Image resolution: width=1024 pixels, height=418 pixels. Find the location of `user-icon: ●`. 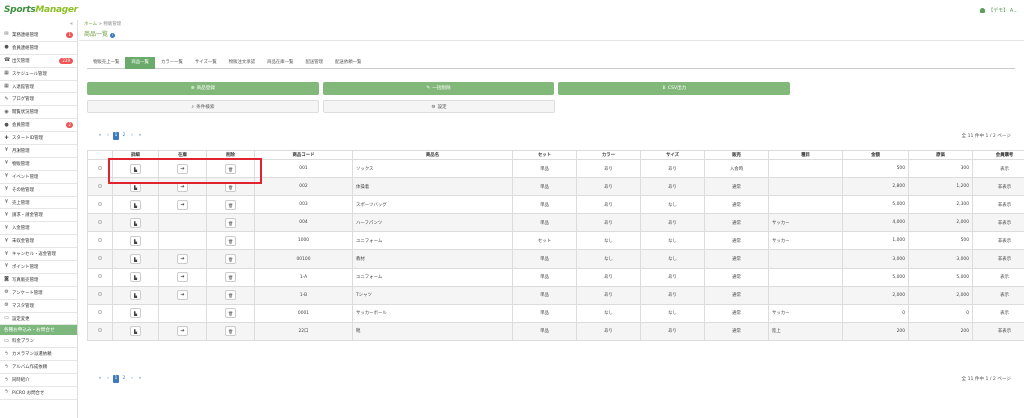

user-icon: ● is located at coordinates (6, 124).